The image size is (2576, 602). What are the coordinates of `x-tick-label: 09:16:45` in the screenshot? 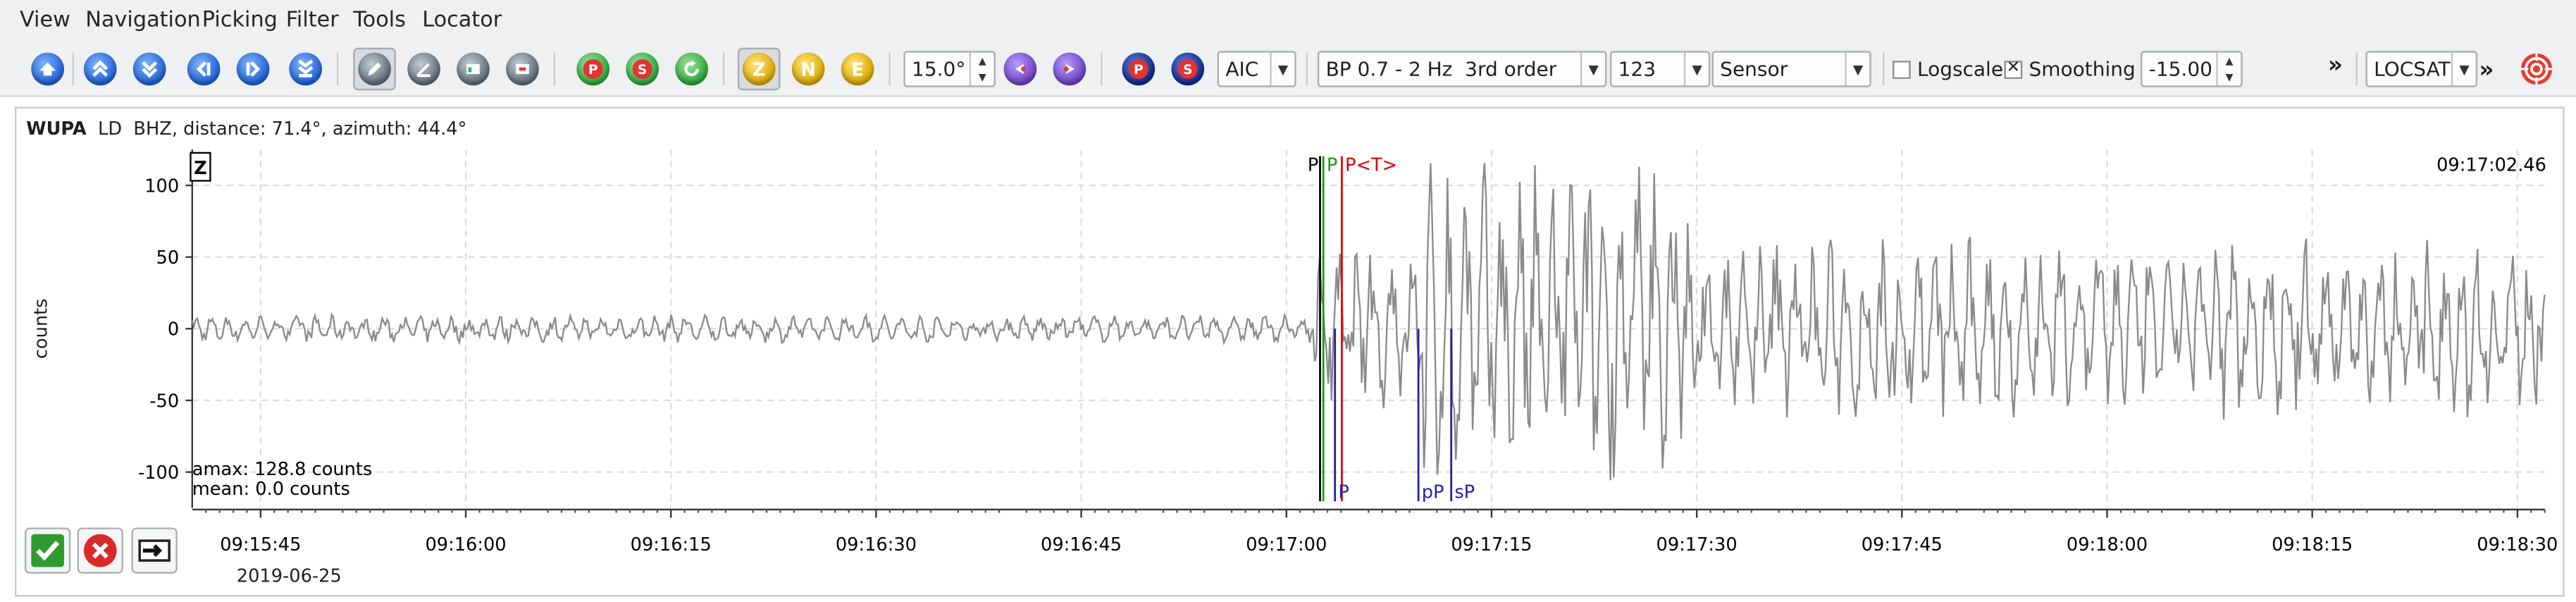 It's located at (1081, 544).